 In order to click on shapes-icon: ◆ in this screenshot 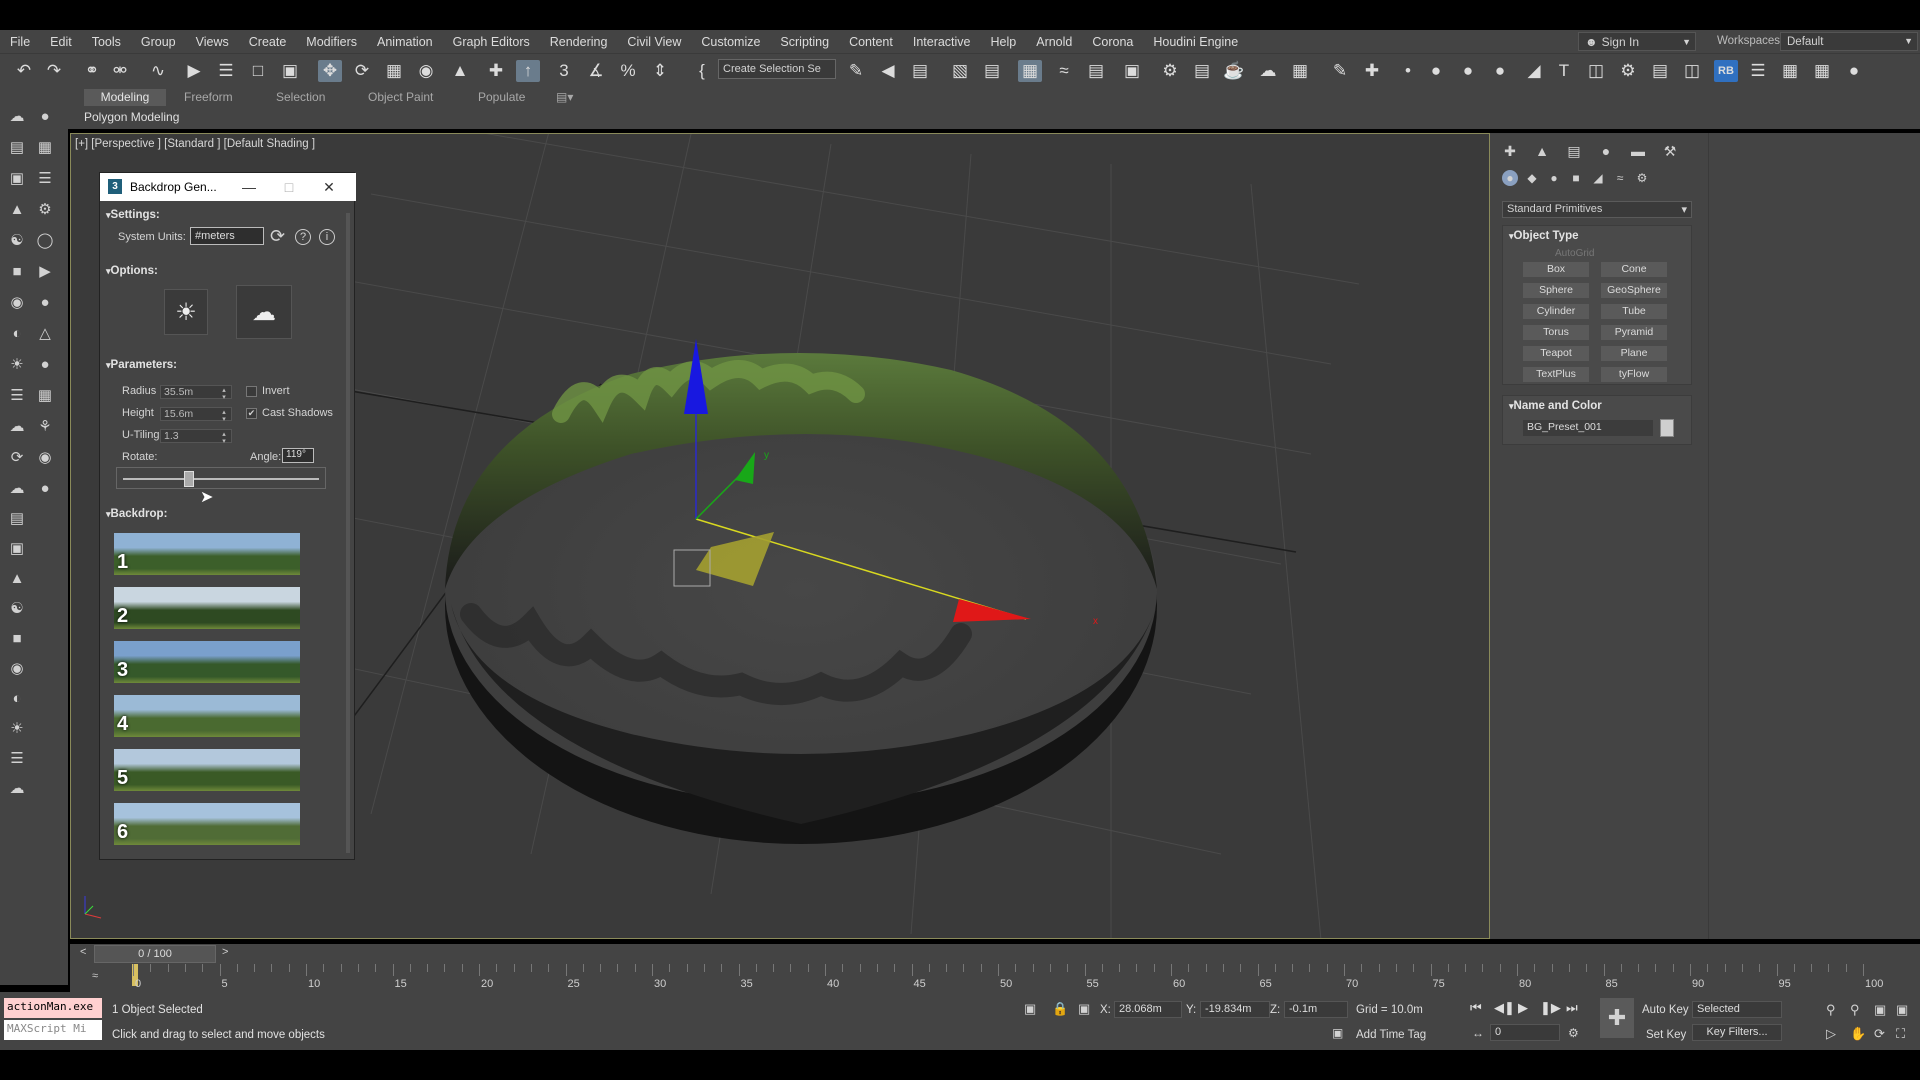, I will do `click(1532, 178)`.